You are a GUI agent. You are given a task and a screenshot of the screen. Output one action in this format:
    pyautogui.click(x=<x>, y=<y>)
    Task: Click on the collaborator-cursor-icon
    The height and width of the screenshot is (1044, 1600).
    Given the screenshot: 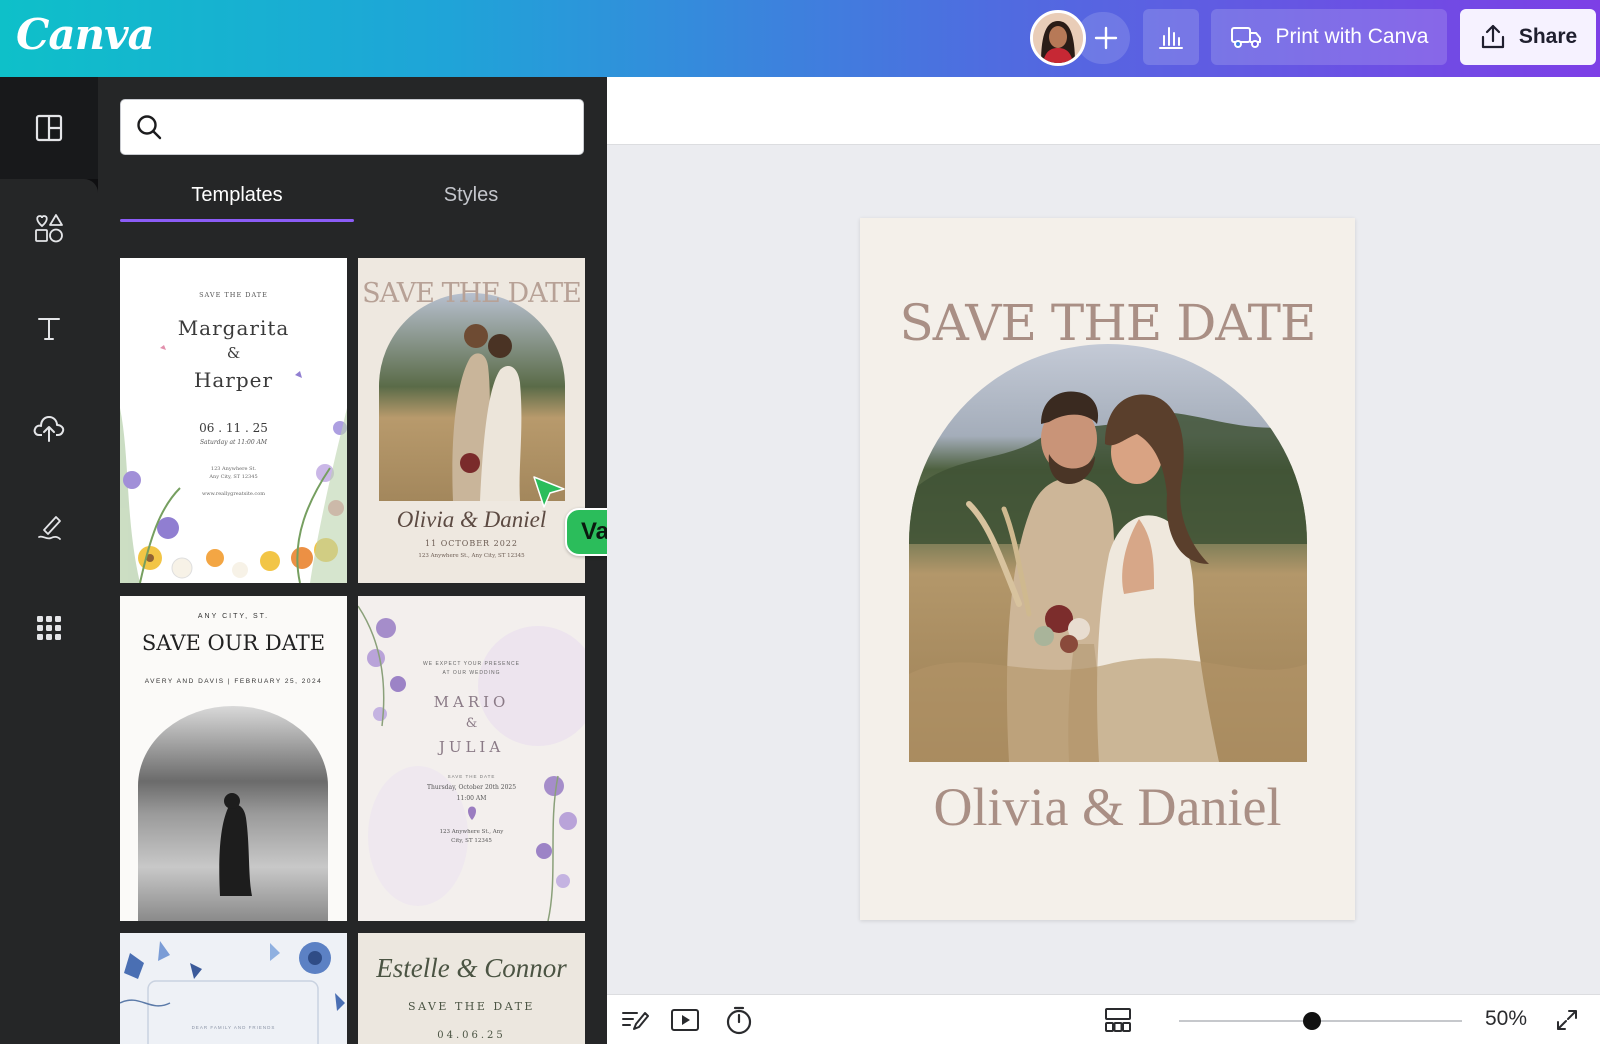 What is the action you would take?
    pyautogui.click(x=549, y=492)
    